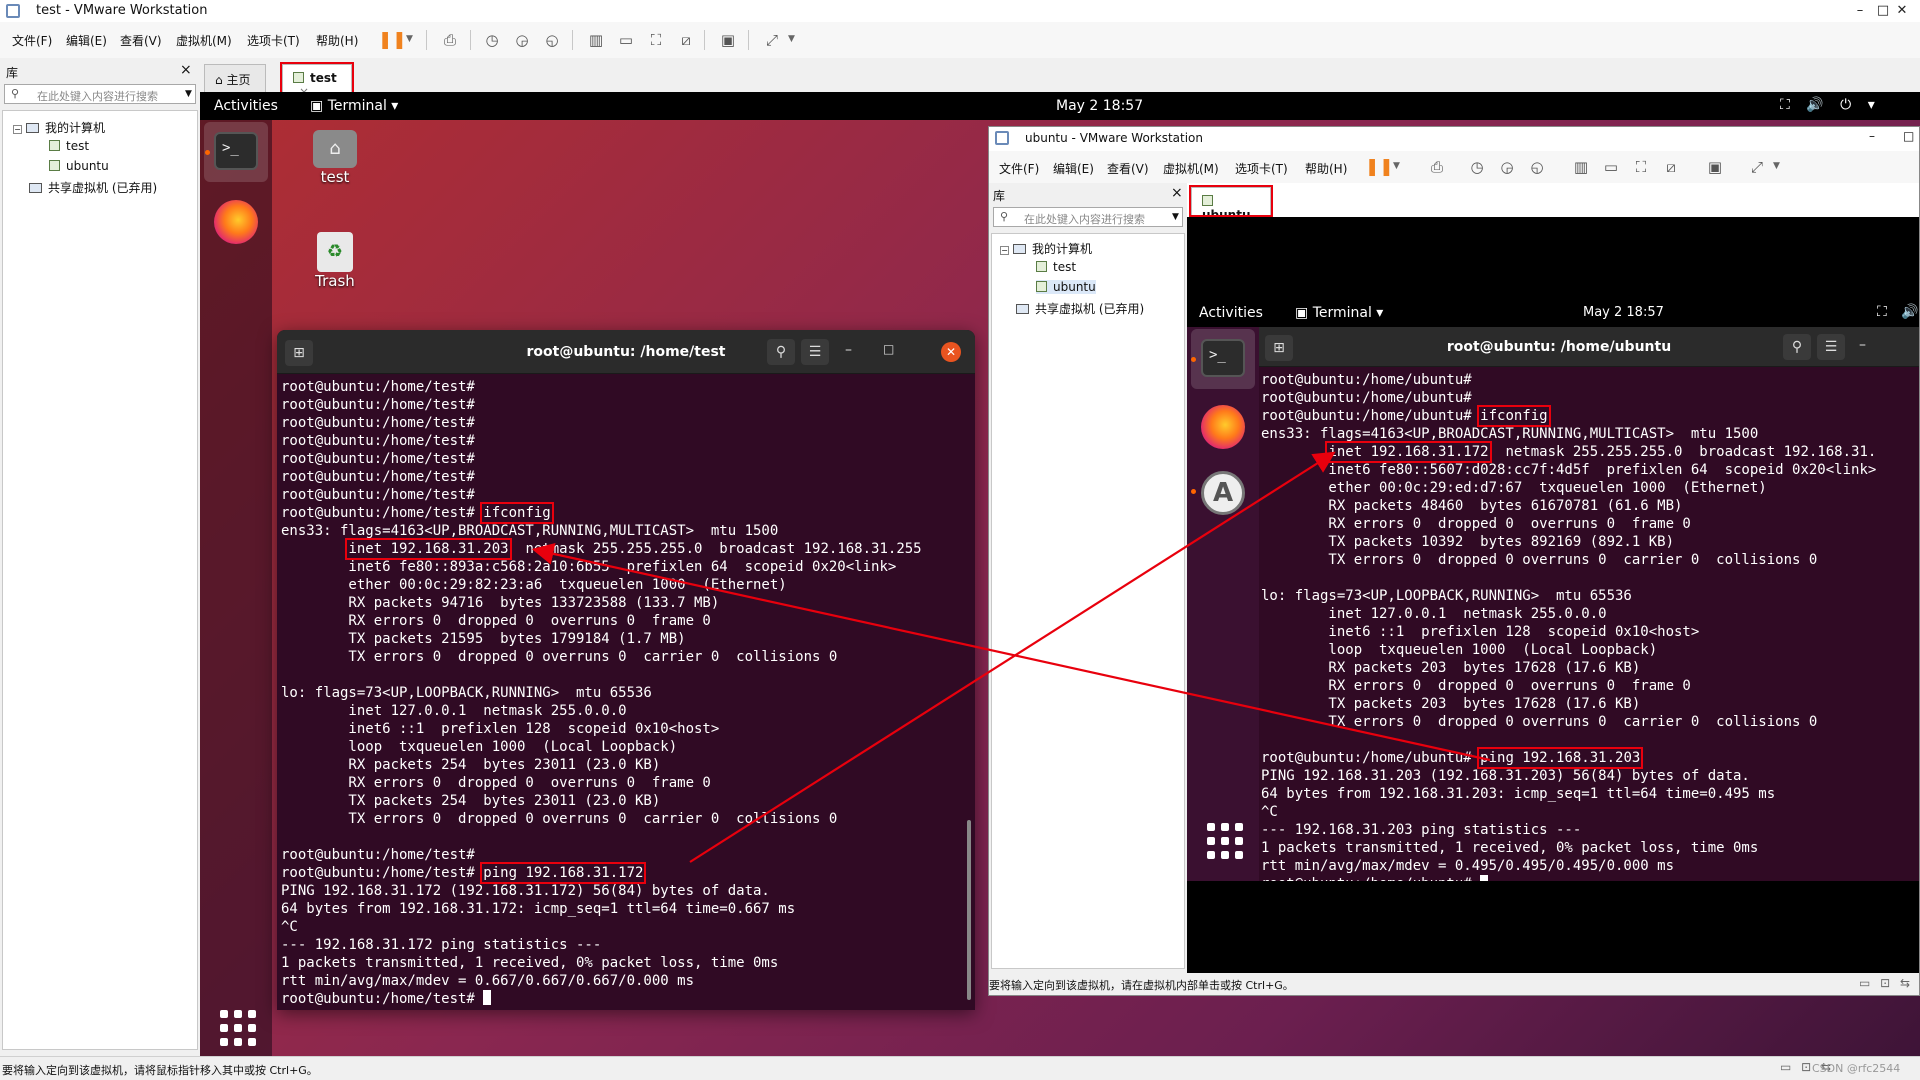 This screenshot has height=1080, width=1920. I want to click on system-tray: ⛶ 🔊, so click(1898, 312).